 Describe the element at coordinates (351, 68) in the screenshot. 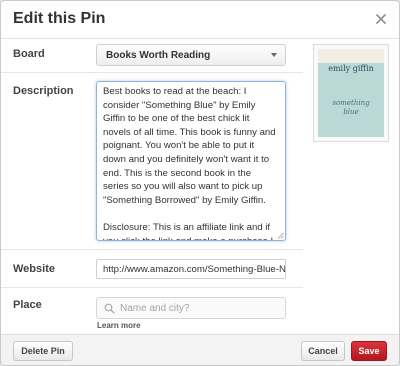

I see `cover-author: emily giffin` at that location.